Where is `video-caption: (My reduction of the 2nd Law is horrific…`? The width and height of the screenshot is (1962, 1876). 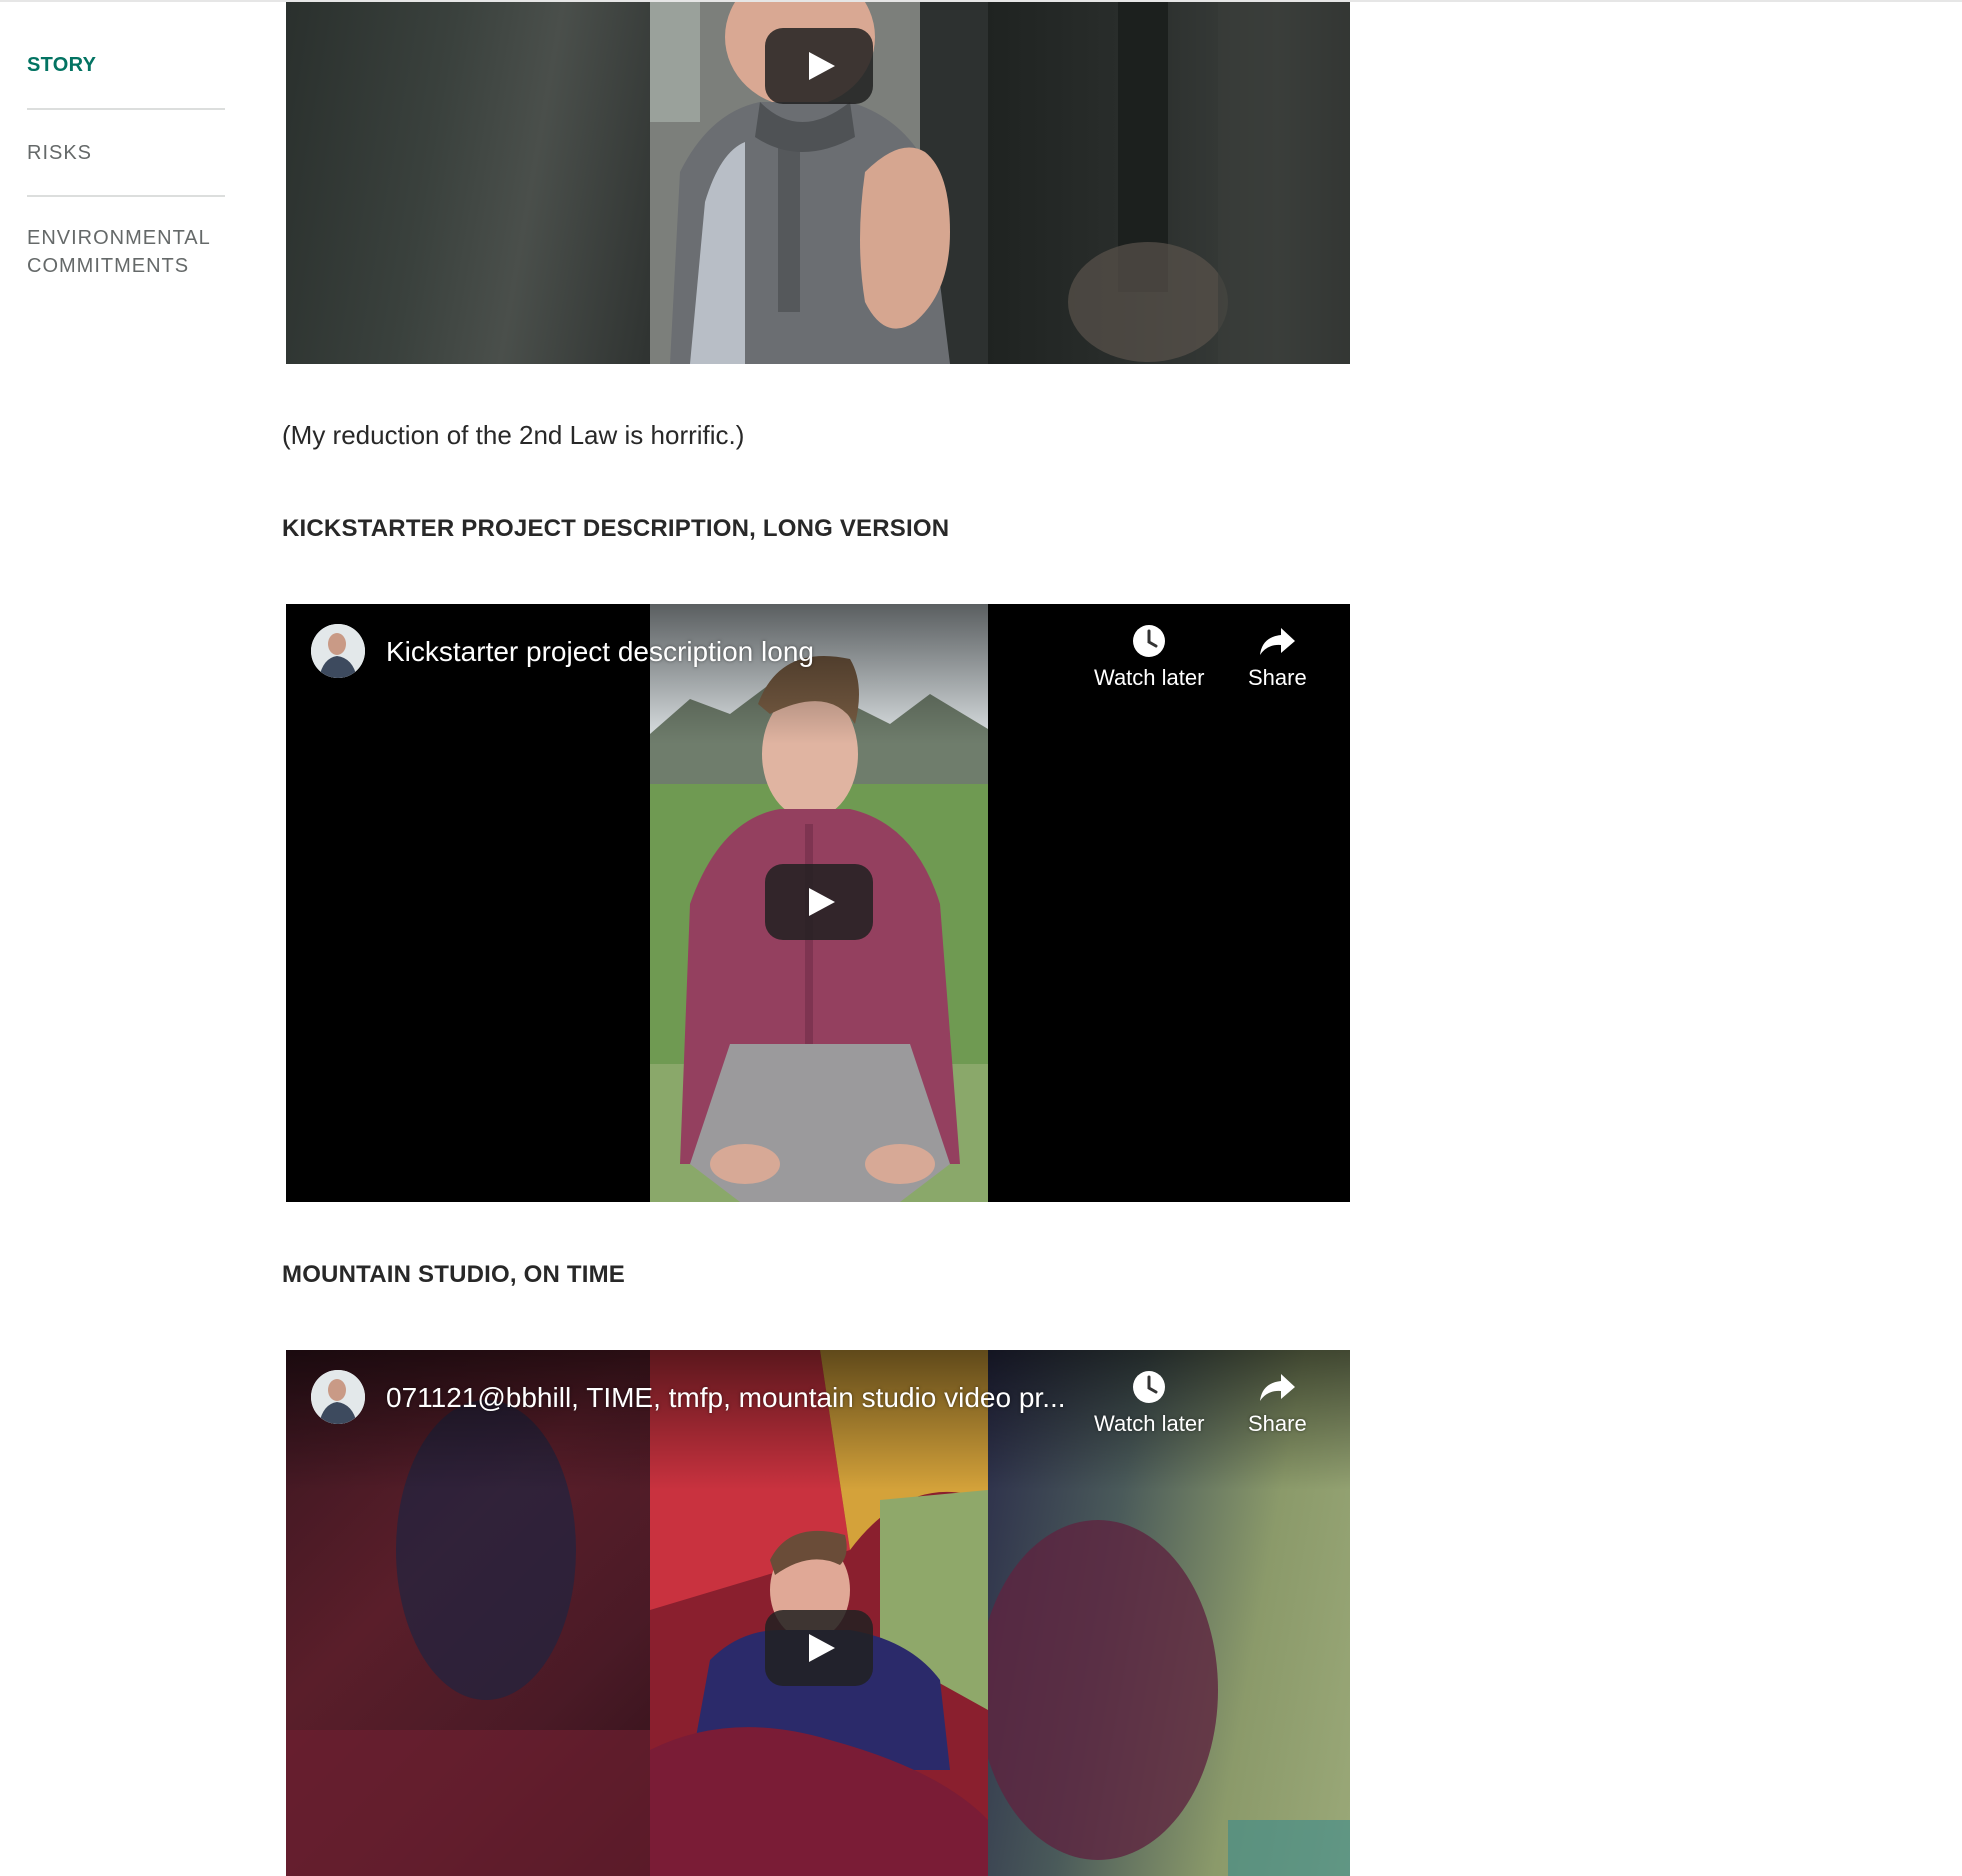
video-caption: (My reduction of the 2nd Law is horrific… is located at coordinates (513, 435).